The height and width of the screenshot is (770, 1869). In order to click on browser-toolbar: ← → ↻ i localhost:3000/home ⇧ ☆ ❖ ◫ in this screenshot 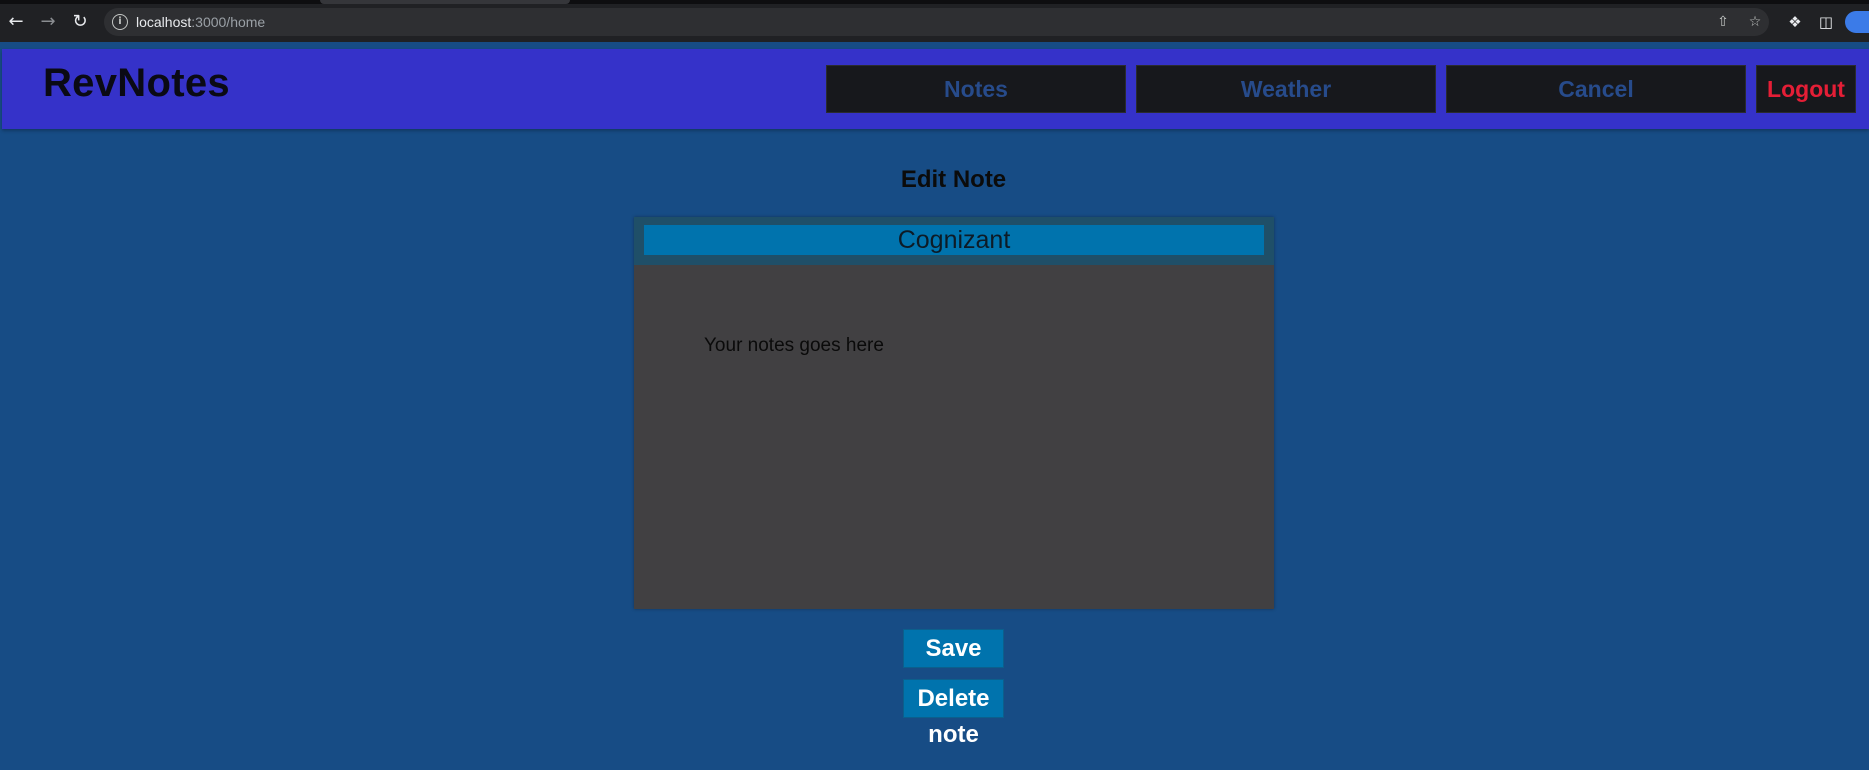, I will do `click(934, 21)`.